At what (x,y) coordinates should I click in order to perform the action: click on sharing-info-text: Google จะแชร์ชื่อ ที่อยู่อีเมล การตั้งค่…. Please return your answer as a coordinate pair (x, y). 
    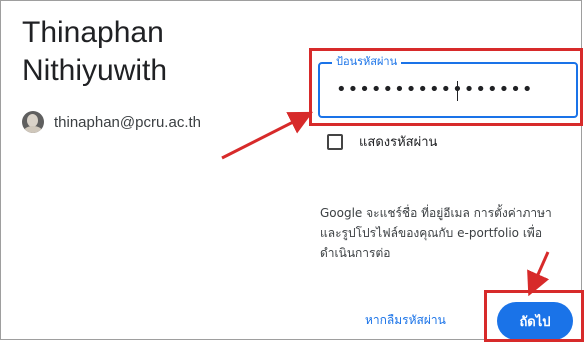
    Looking at the image, I should click on (436, 233).